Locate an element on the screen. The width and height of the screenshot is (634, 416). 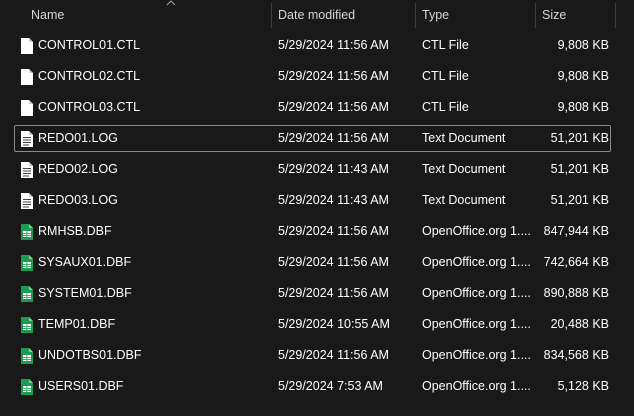
file-size: 890,888 KB is located at coordinates (576, 293).